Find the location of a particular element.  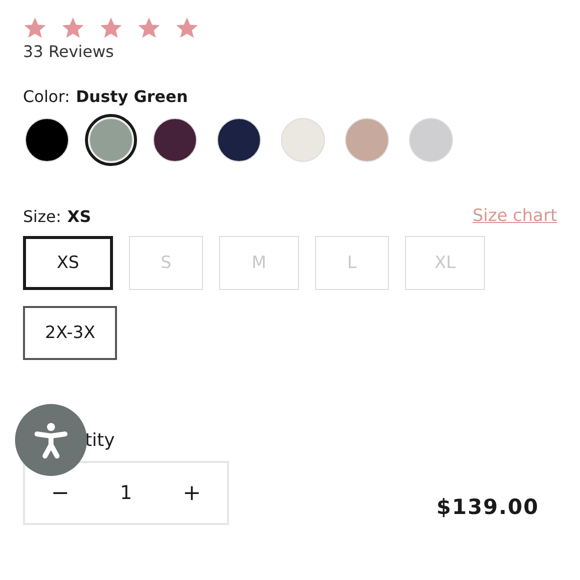

color-label: Color: is located at coordinates (46, 96).